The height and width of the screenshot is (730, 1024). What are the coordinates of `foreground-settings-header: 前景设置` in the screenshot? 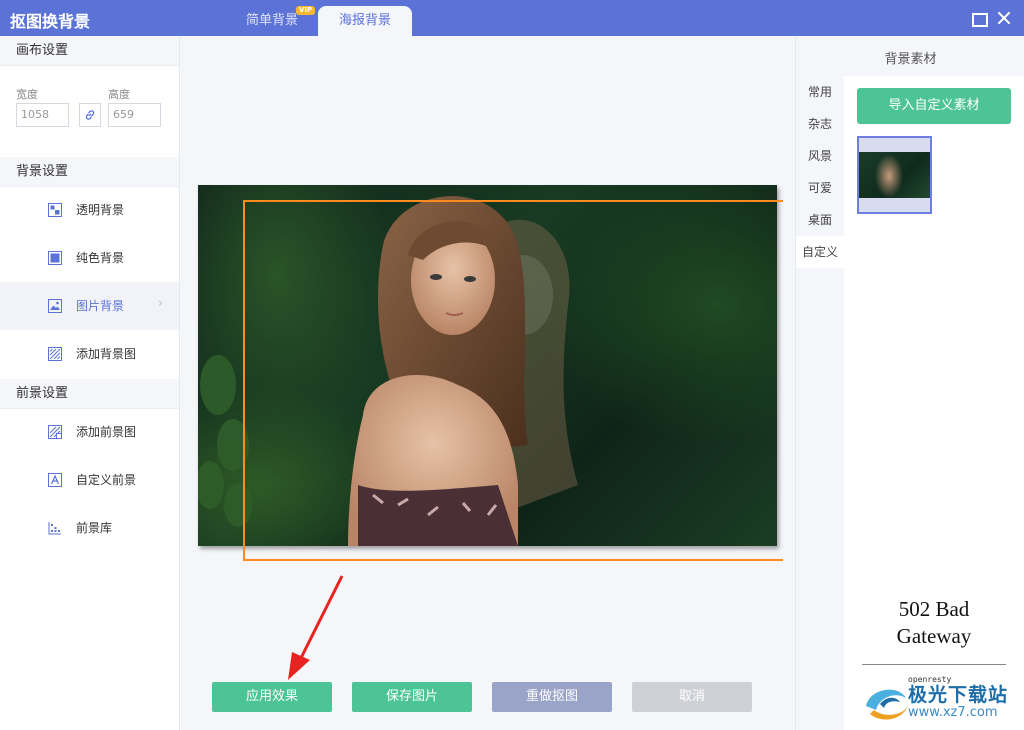 It's located at (89, 394).